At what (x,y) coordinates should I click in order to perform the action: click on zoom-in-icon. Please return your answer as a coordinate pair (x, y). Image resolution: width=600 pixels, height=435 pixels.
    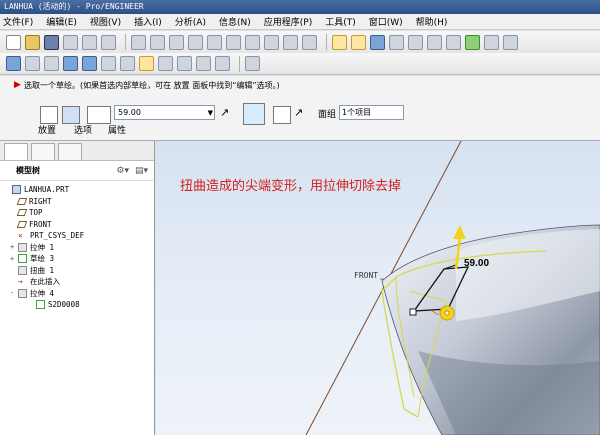
    Looking at the image, I should click on (415, 42).